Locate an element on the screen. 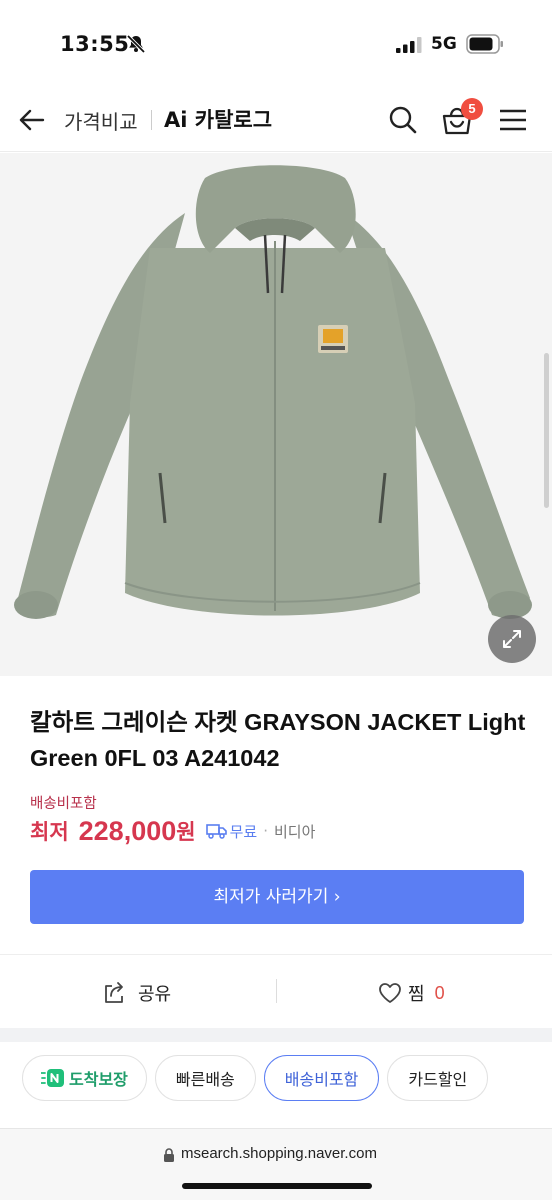  chip-card-discount: 카드할인 is located at coordinates (438, 1078).